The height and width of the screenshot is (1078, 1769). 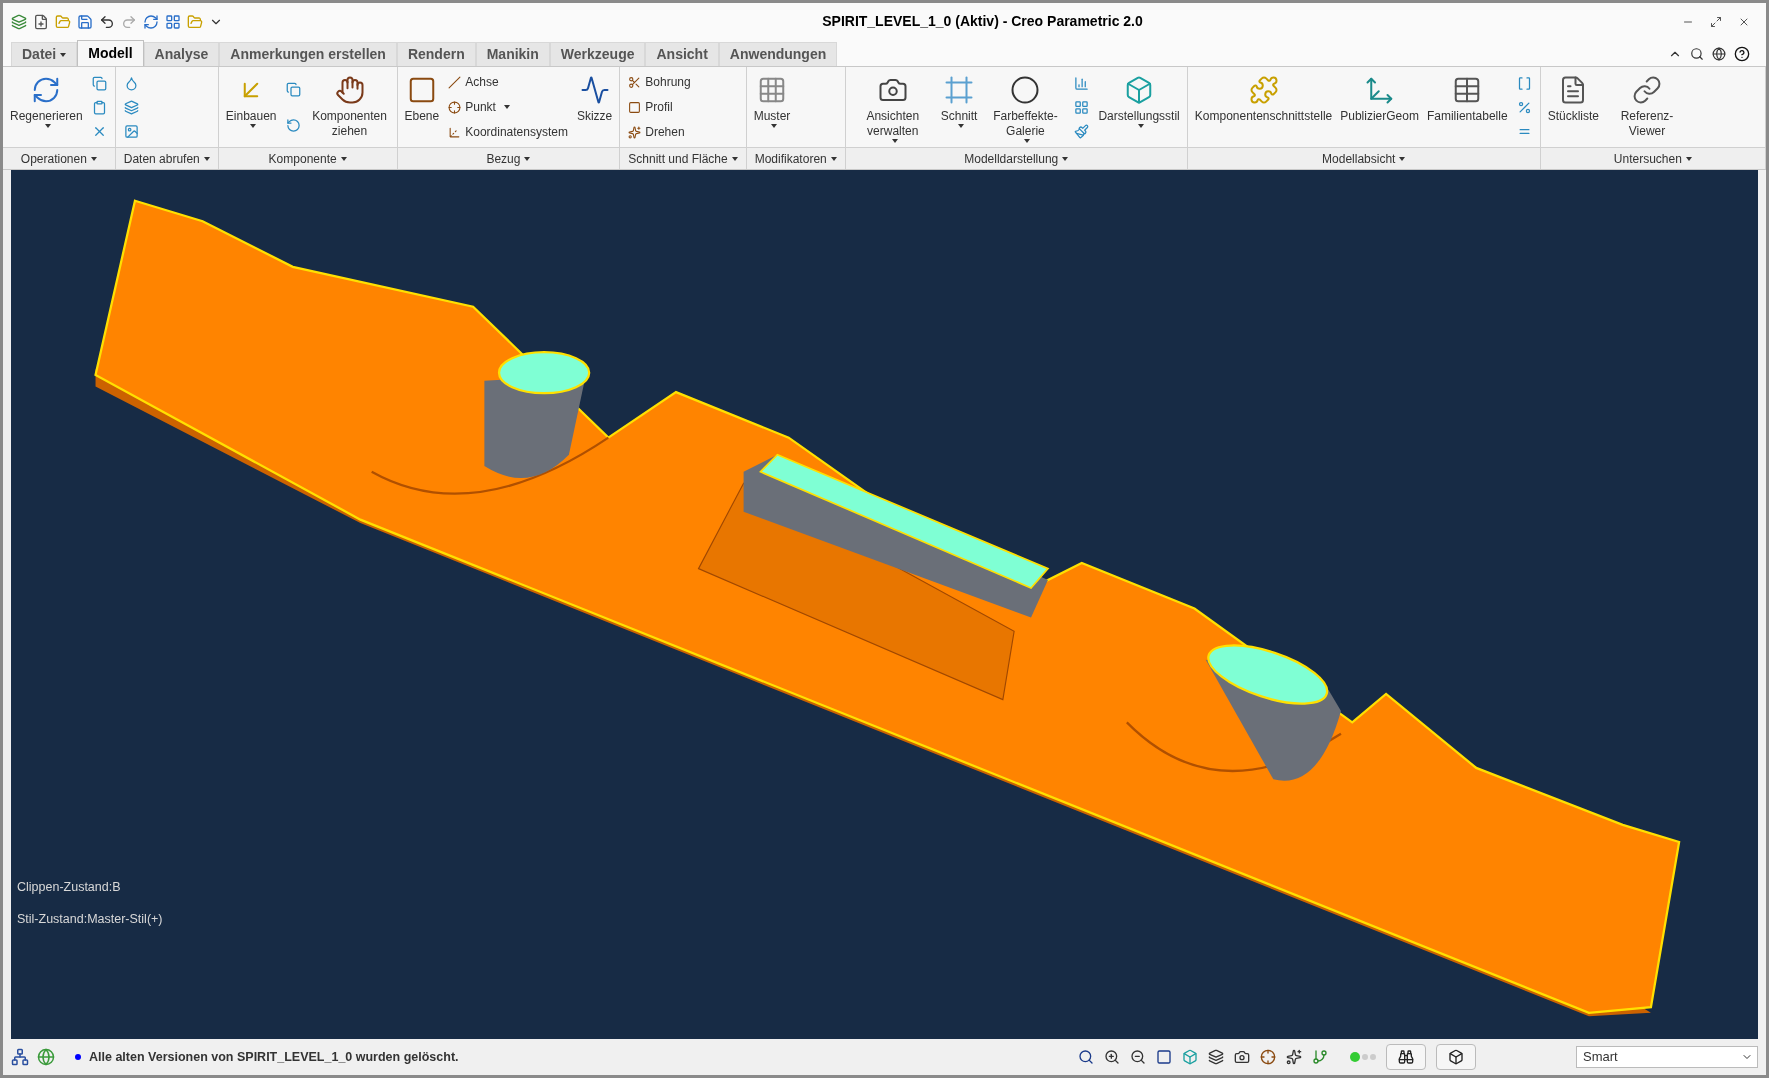 What do you see at coordinates (422, 107) in the screenshot?
I see `ribbon-button: Ebene` at bounding box center [422, 107].